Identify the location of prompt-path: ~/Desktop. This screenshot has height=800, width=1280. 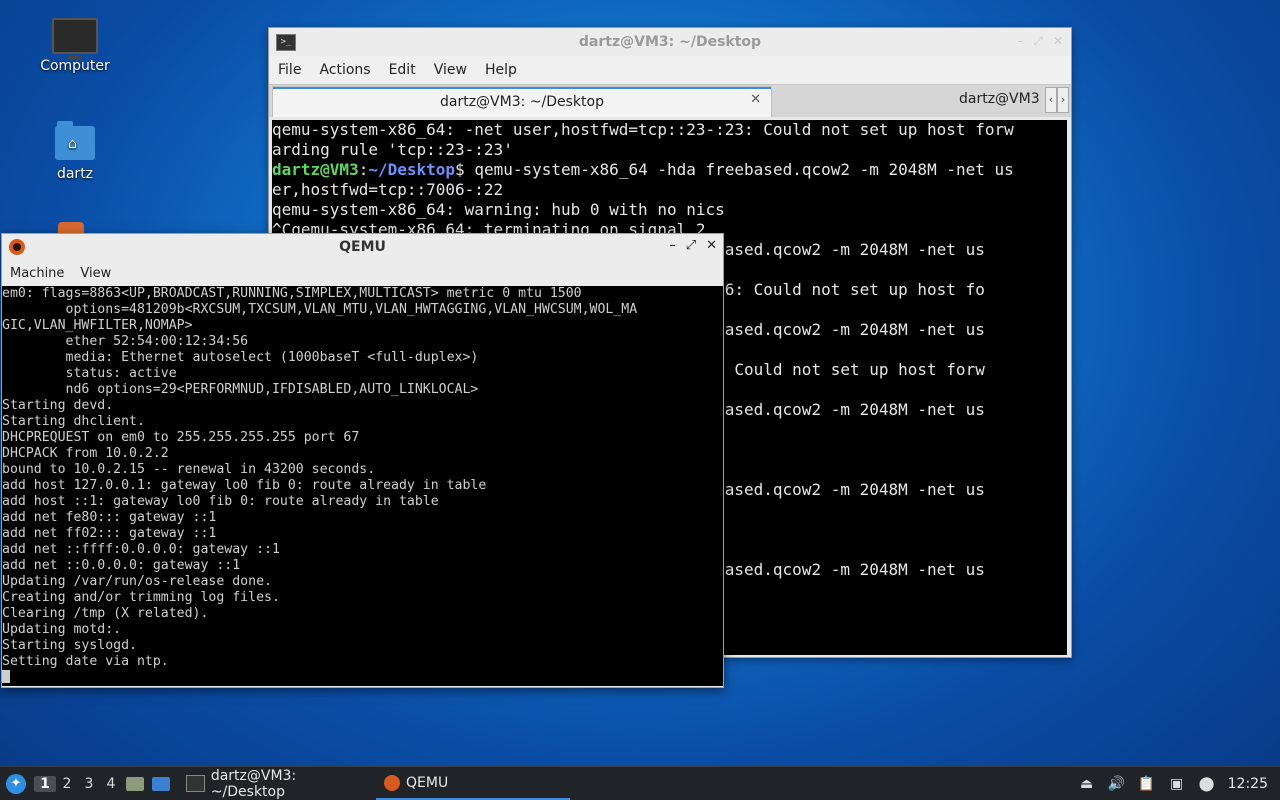
(412, 169).